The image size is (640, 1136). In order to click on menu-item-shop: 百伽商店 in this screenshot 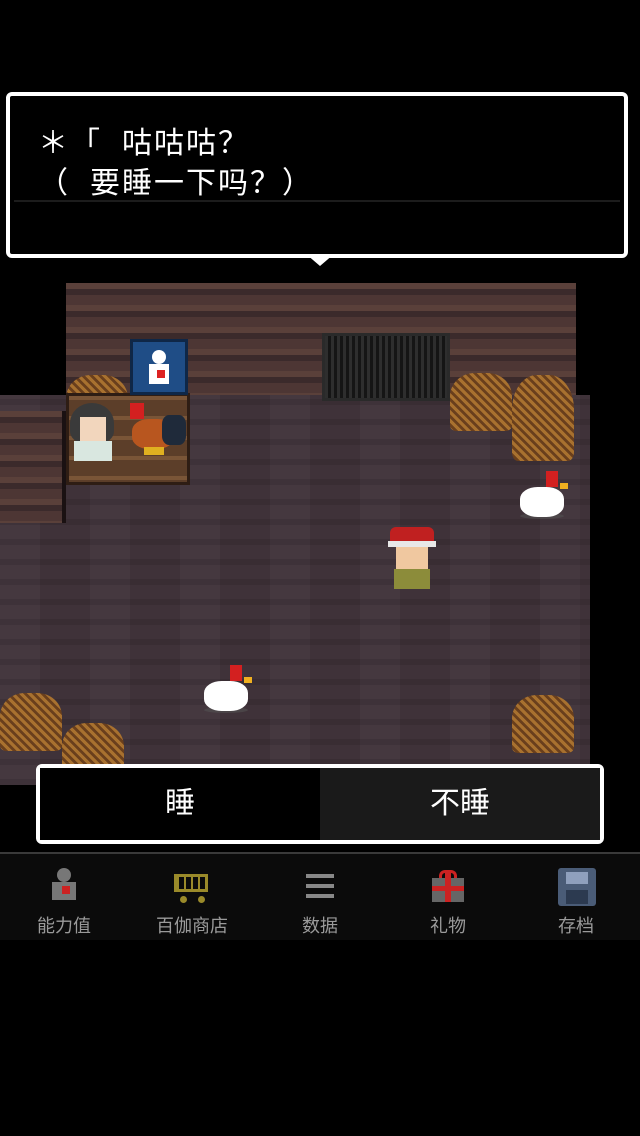, I will do `click(192, 897)`.